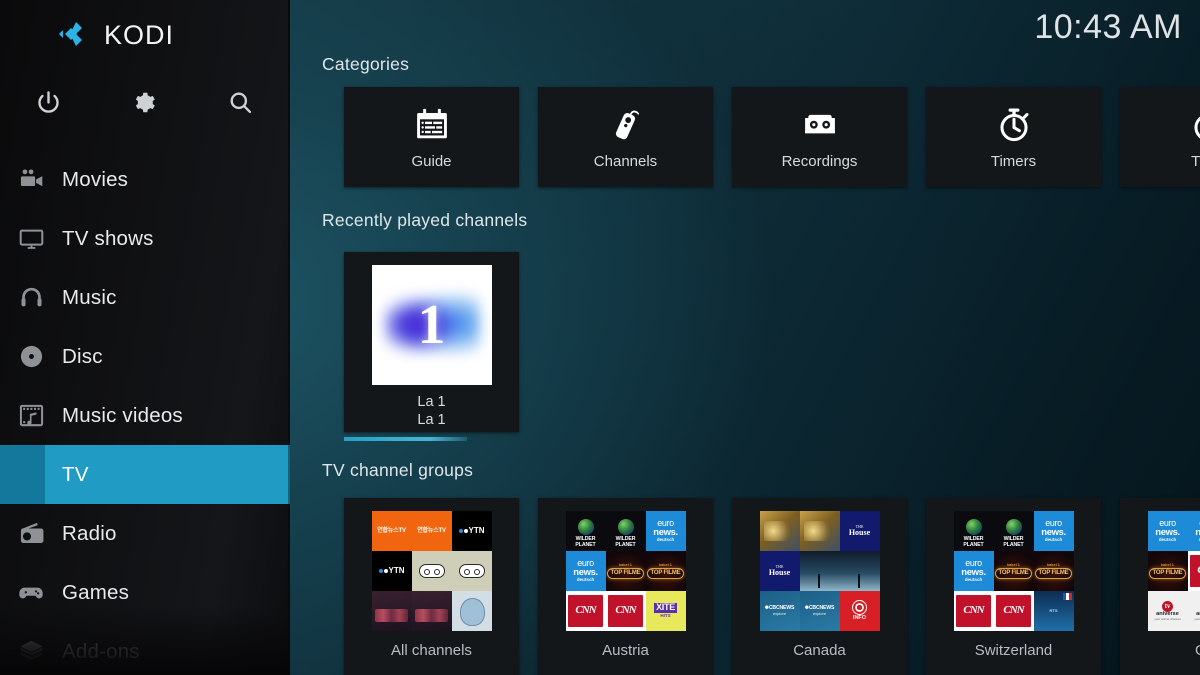  What do you see at coordinates (471, 531) in the screenshot?
I see `channel-logo-thumb: YTN` at bounding box center [471, 531].